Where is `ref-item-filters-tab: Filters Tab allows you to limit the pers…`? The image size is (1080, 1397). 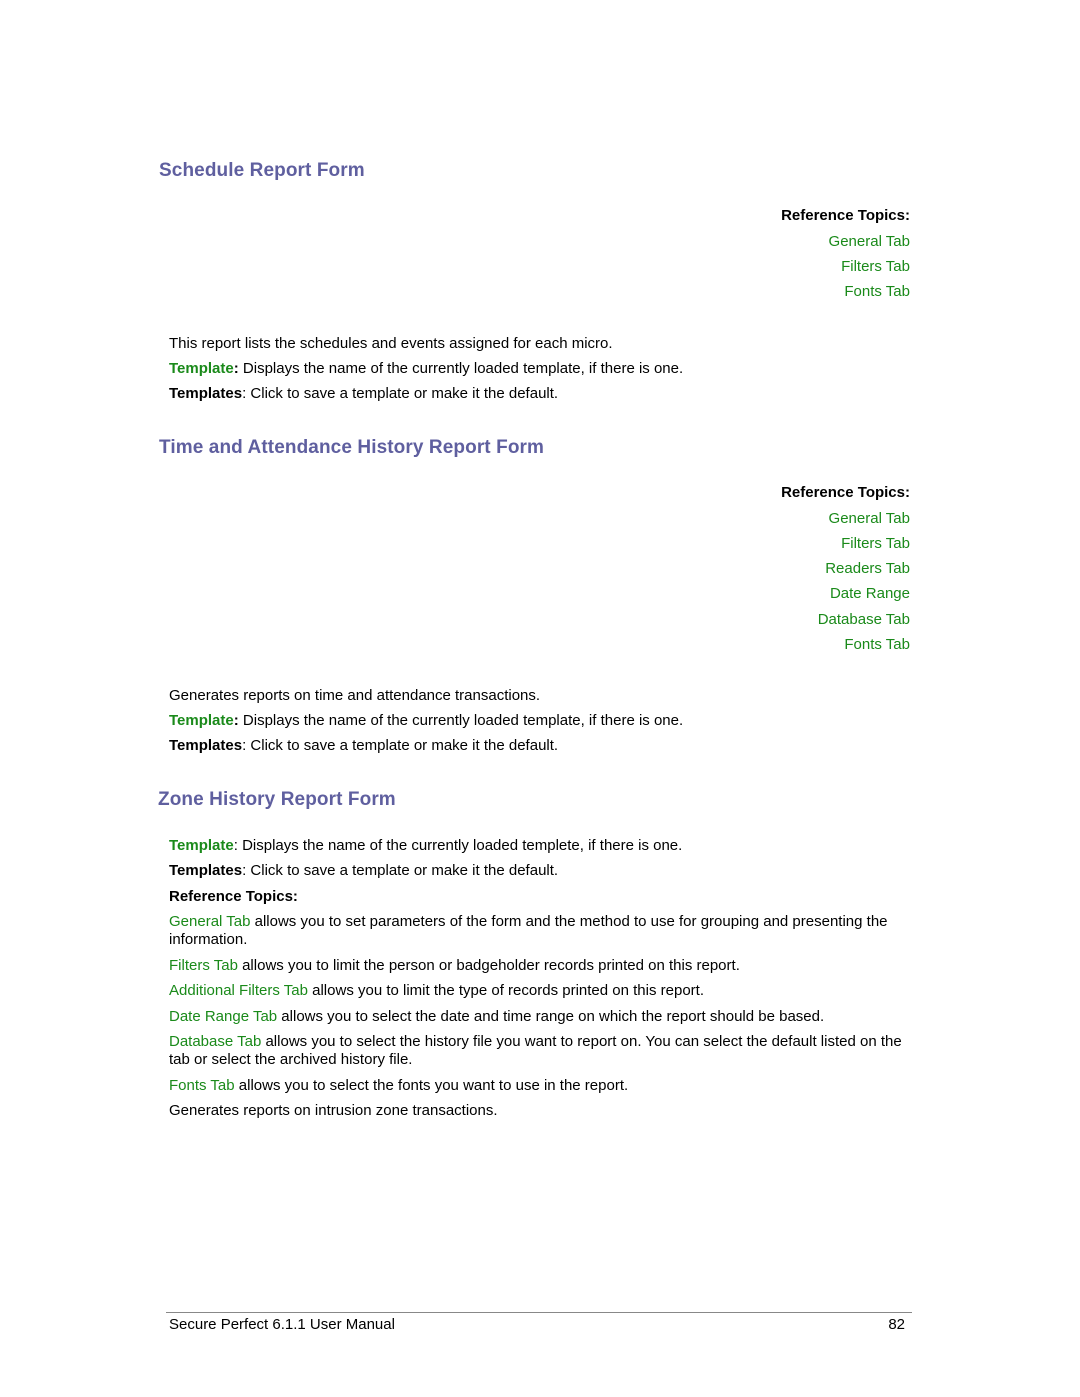
ref-item-filters-tab: Filters Tab allows you to limit the pers… is located at coordinates (541, 966).